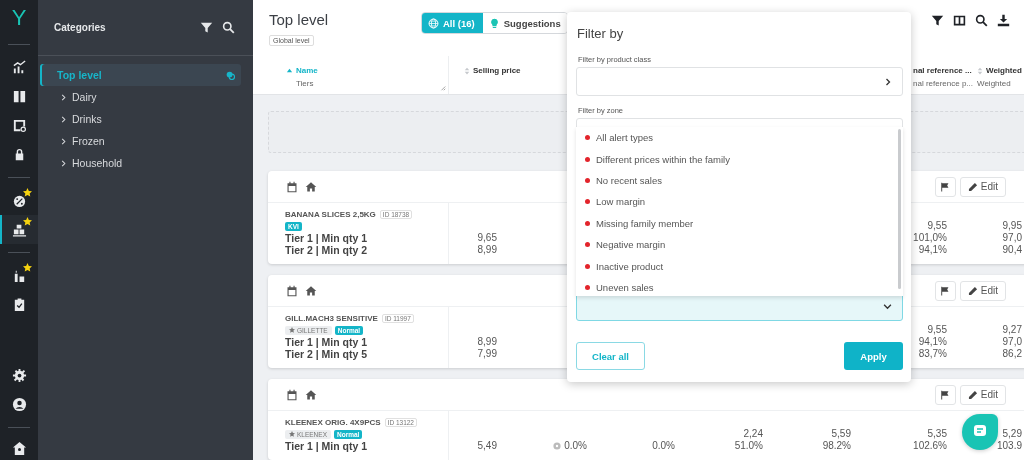 The width and height of the screenshot is (1024, 460). What do you see at coordinates (1012, 342) in the screenshot?
I see `tier-value: 97,0` at bounding box center [1012, 342].